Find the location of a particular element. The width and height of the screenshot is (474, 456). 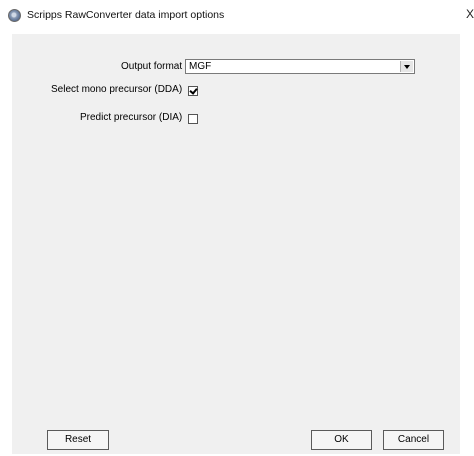

window-title: Scripps RawConverter data import options is located at coordinates (126, 15).